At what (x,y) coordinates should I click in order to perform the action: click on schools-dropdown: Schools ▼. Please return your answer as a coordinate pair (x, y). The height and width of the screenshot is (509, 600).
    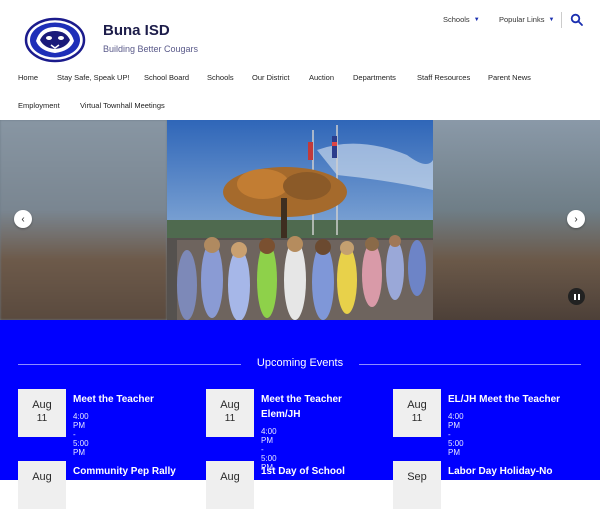
    Looking at the image, I should click on (461, 19).